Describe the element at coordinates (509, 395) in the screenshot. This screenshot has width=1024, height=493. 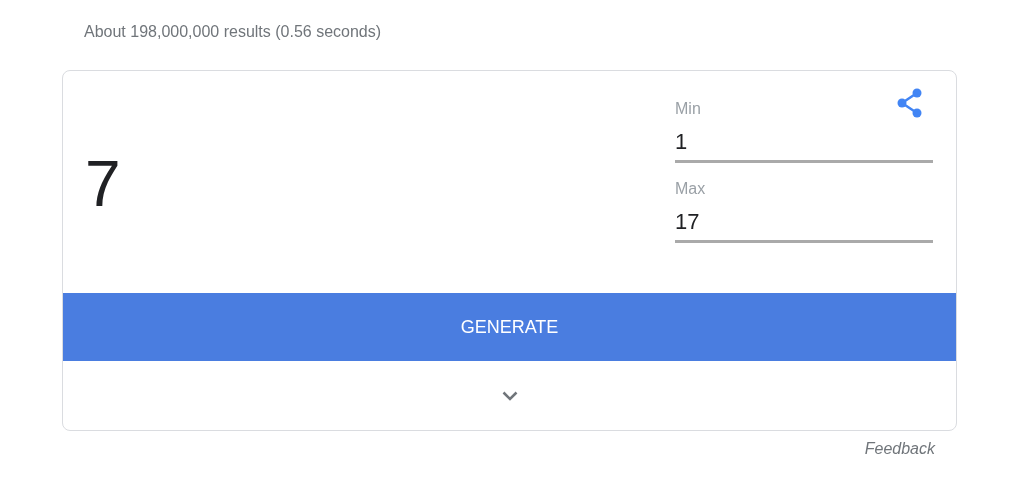
I see `chevron-down-icon` at that location.